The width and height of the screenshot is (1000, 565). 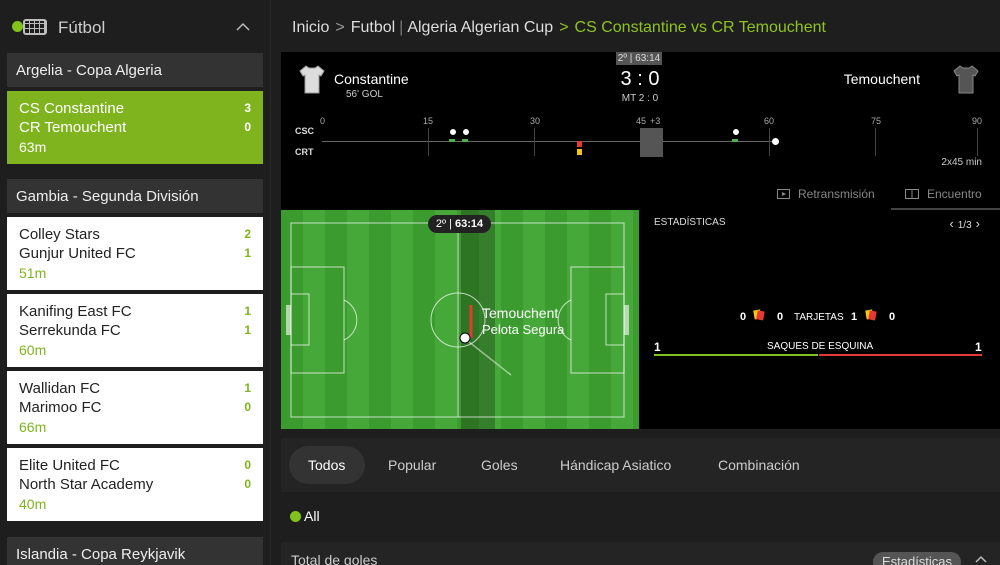 What do you see at coordinates (978, 347) in the screenshot?
I see `away-corners: 1` at bounding box center [978, 347].